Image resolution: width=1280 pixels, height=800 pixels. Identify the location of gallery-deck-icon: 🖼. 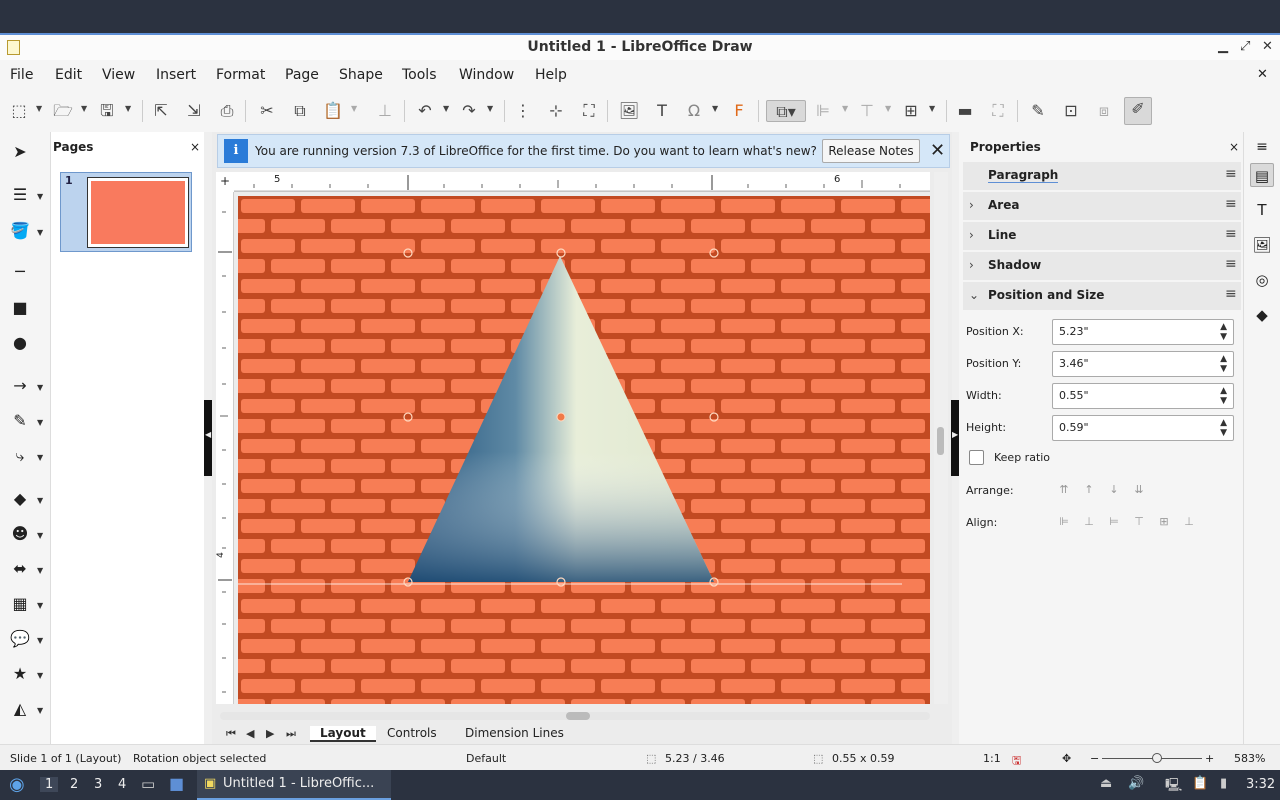
(1262, 245).